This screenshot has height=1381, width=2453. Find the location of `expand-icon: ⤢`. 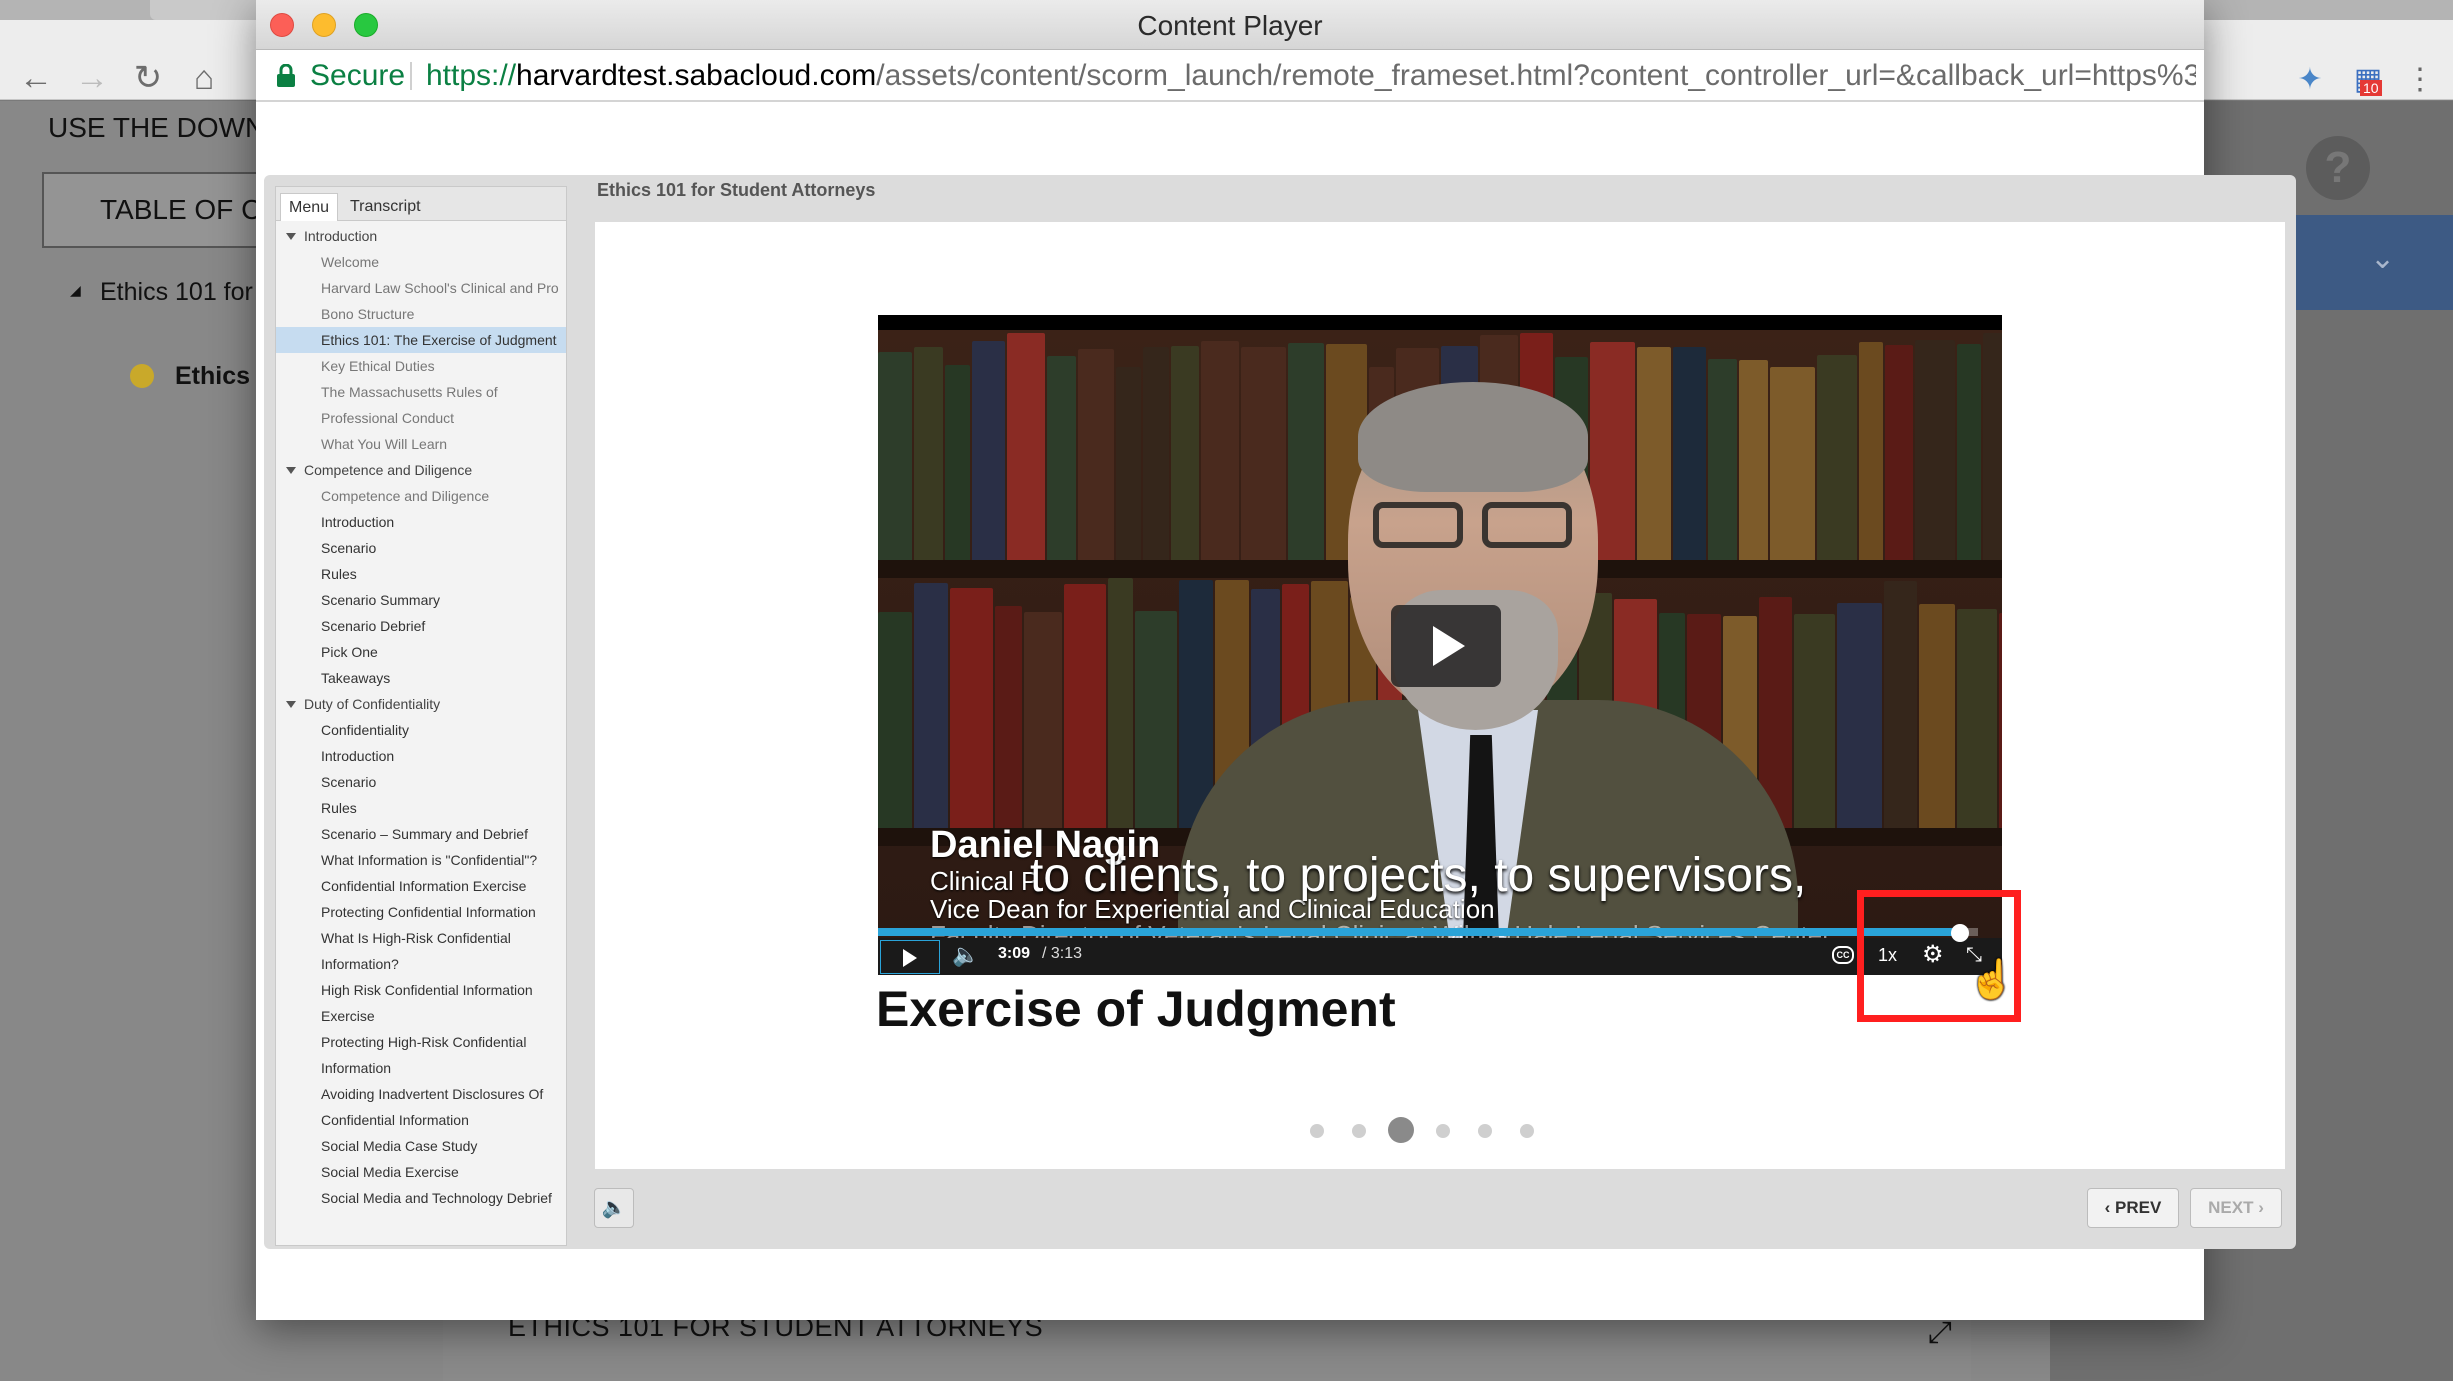

expand-icon: ⤢ is located at coordinates (1945, 1333).